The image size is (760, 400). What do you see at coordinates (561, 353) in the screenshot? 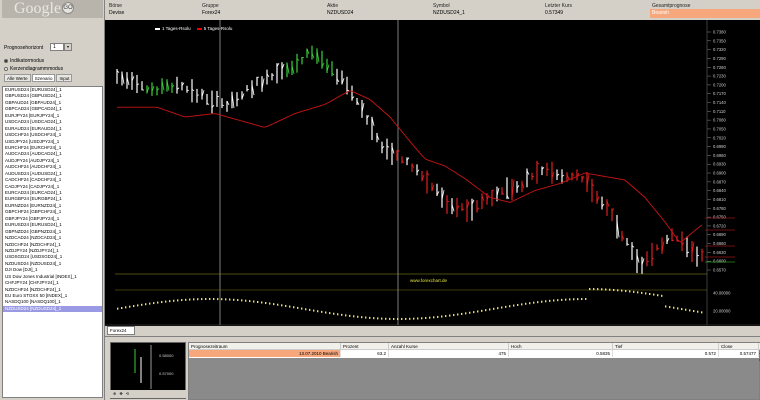
I see `grid-cell: 0.5835` at bounding box center [561, 353].